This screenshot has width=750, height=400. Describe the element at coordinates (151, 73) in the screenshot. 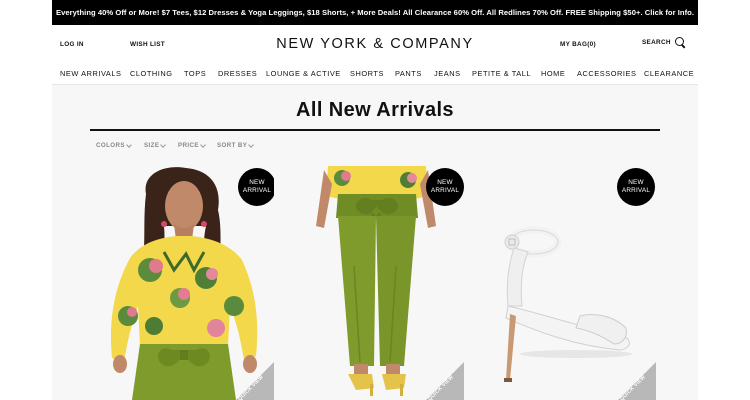

I see `nav-clothing: CLOTHING` at that location.